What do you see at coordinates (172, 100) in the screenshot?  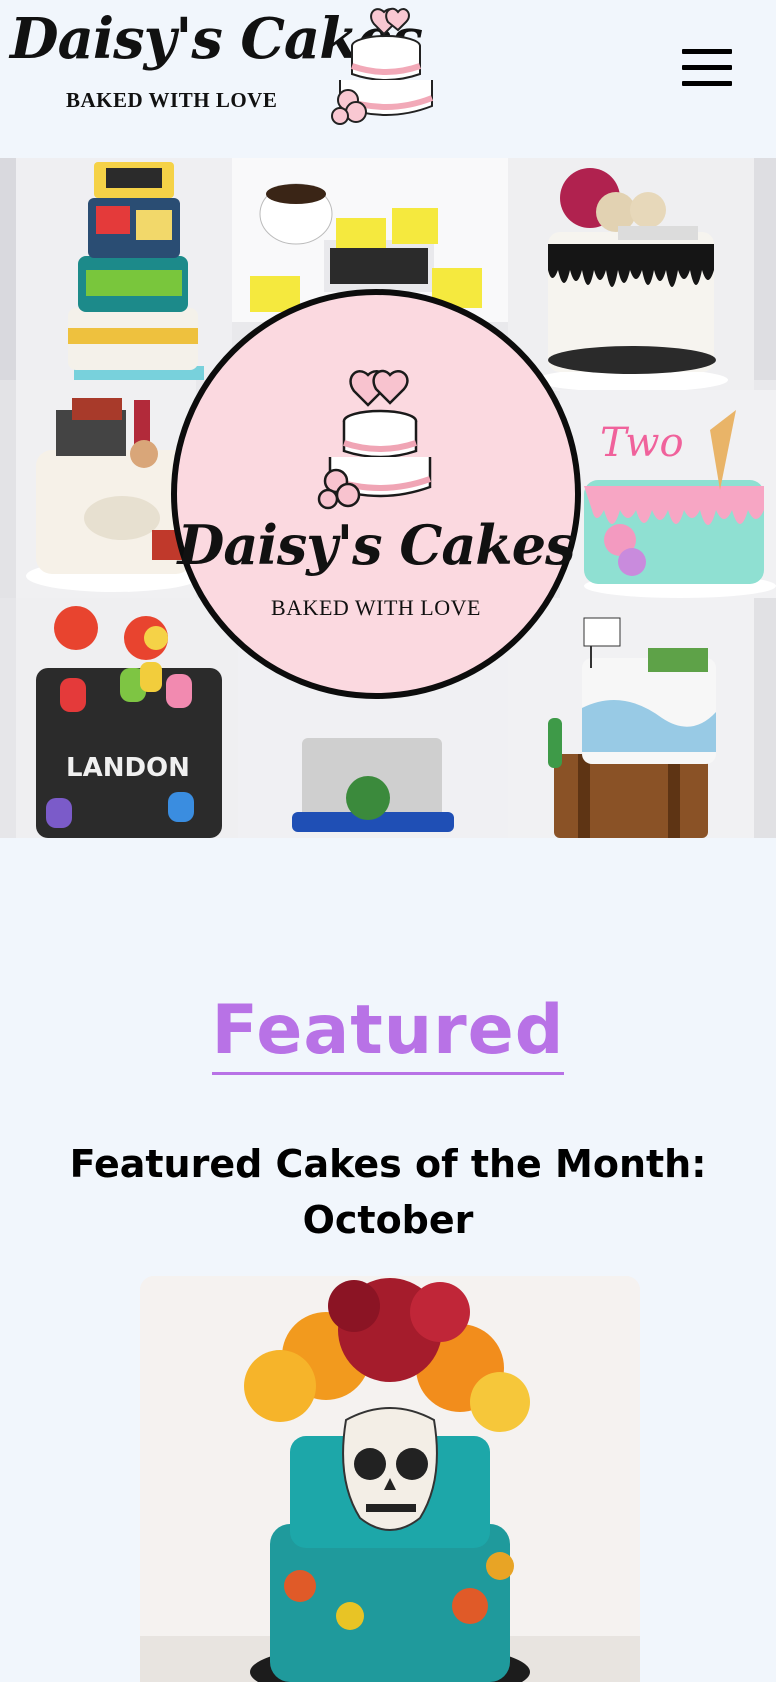 I see `logo-tagline: BAKED WITH LOVE` at bounding box center [172, 100].